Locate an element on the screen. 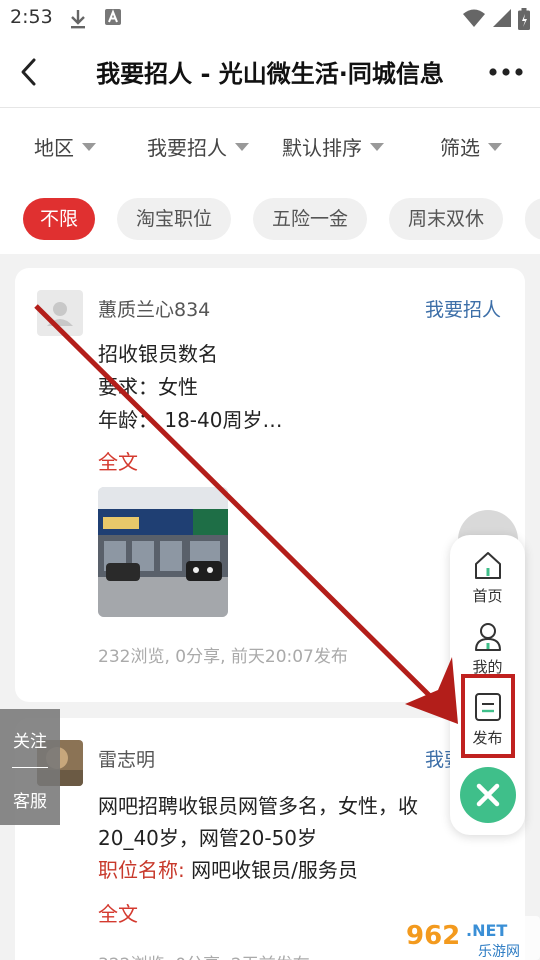 The image size is (540, 960). avatar is located at coordinates (60, 313).